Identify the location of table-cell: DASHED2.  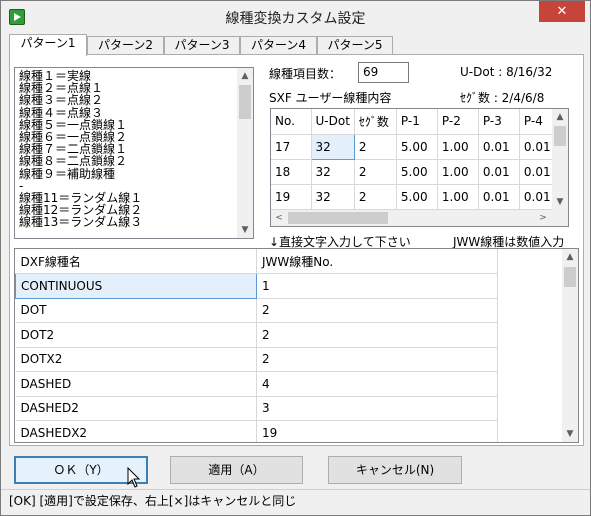
(136, 408).